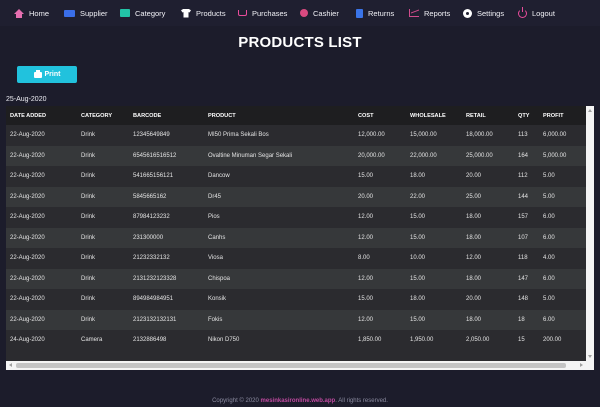 The image size is (600, 407). What do you see at coordinates (103, 115) in the screenshot?
I see `column-header: CATEGORY` at bounding box center [103, 115].